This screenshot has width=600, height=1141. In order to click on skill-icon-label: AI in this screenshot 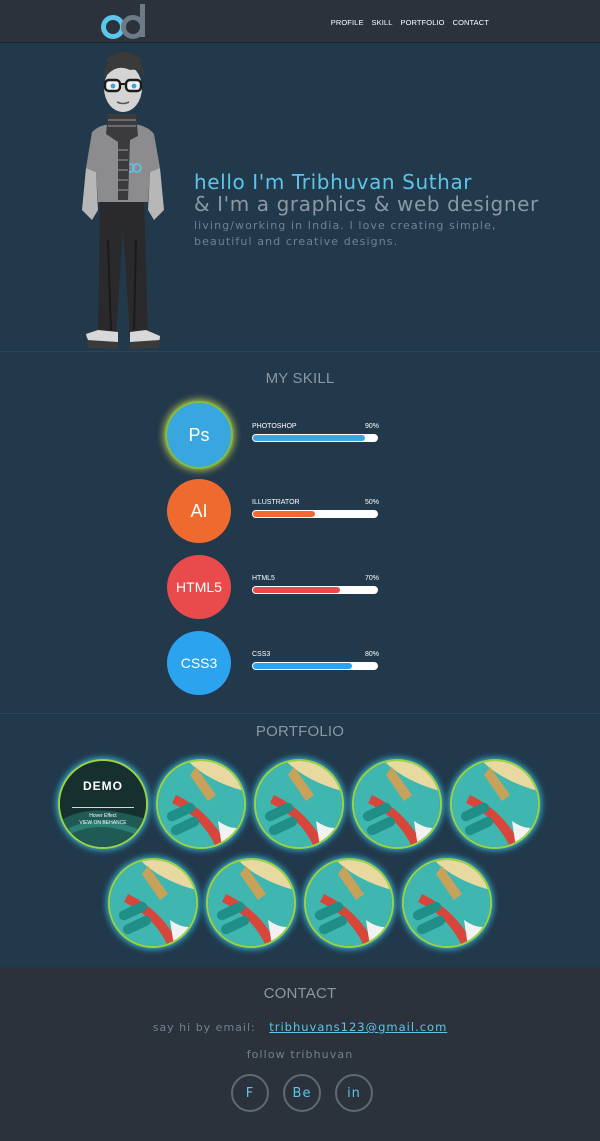, I will do `click(199, 510)`.